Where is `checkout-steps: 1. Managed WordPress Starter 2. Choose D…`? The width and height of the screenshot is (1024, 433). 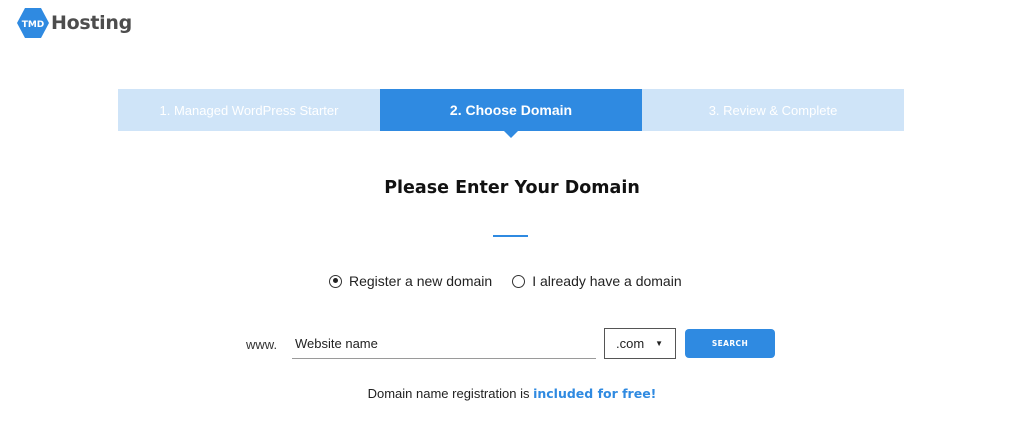 checkout-steps: 1. Managed WordPress Starter 2. Choose D… is located at coordinates (511, 113).